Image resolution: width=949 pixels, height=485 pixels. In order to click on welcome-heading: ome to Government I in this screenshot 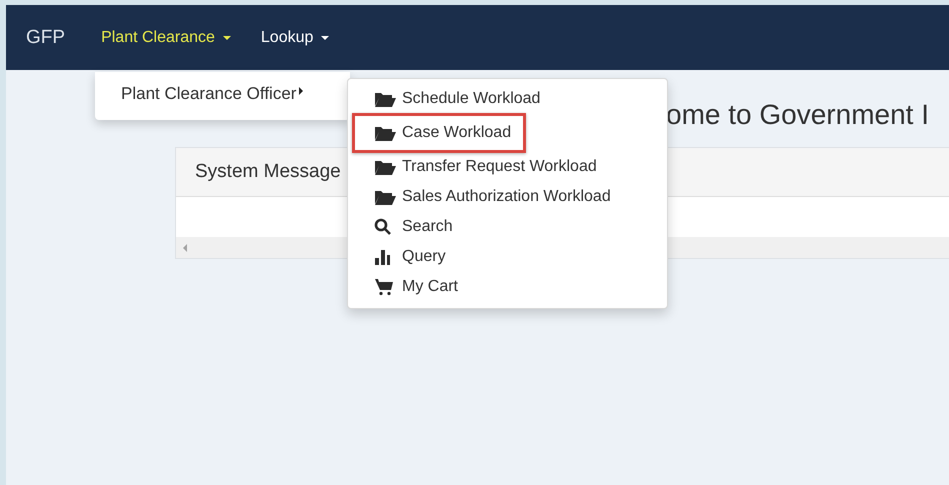, I will do `click(798, 115)`.